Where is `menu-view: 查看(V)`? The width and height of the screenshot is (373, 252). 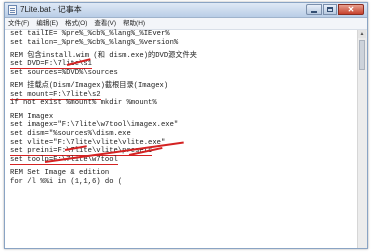 menu-view: 查看(V) is located at coordinates (105, 23).